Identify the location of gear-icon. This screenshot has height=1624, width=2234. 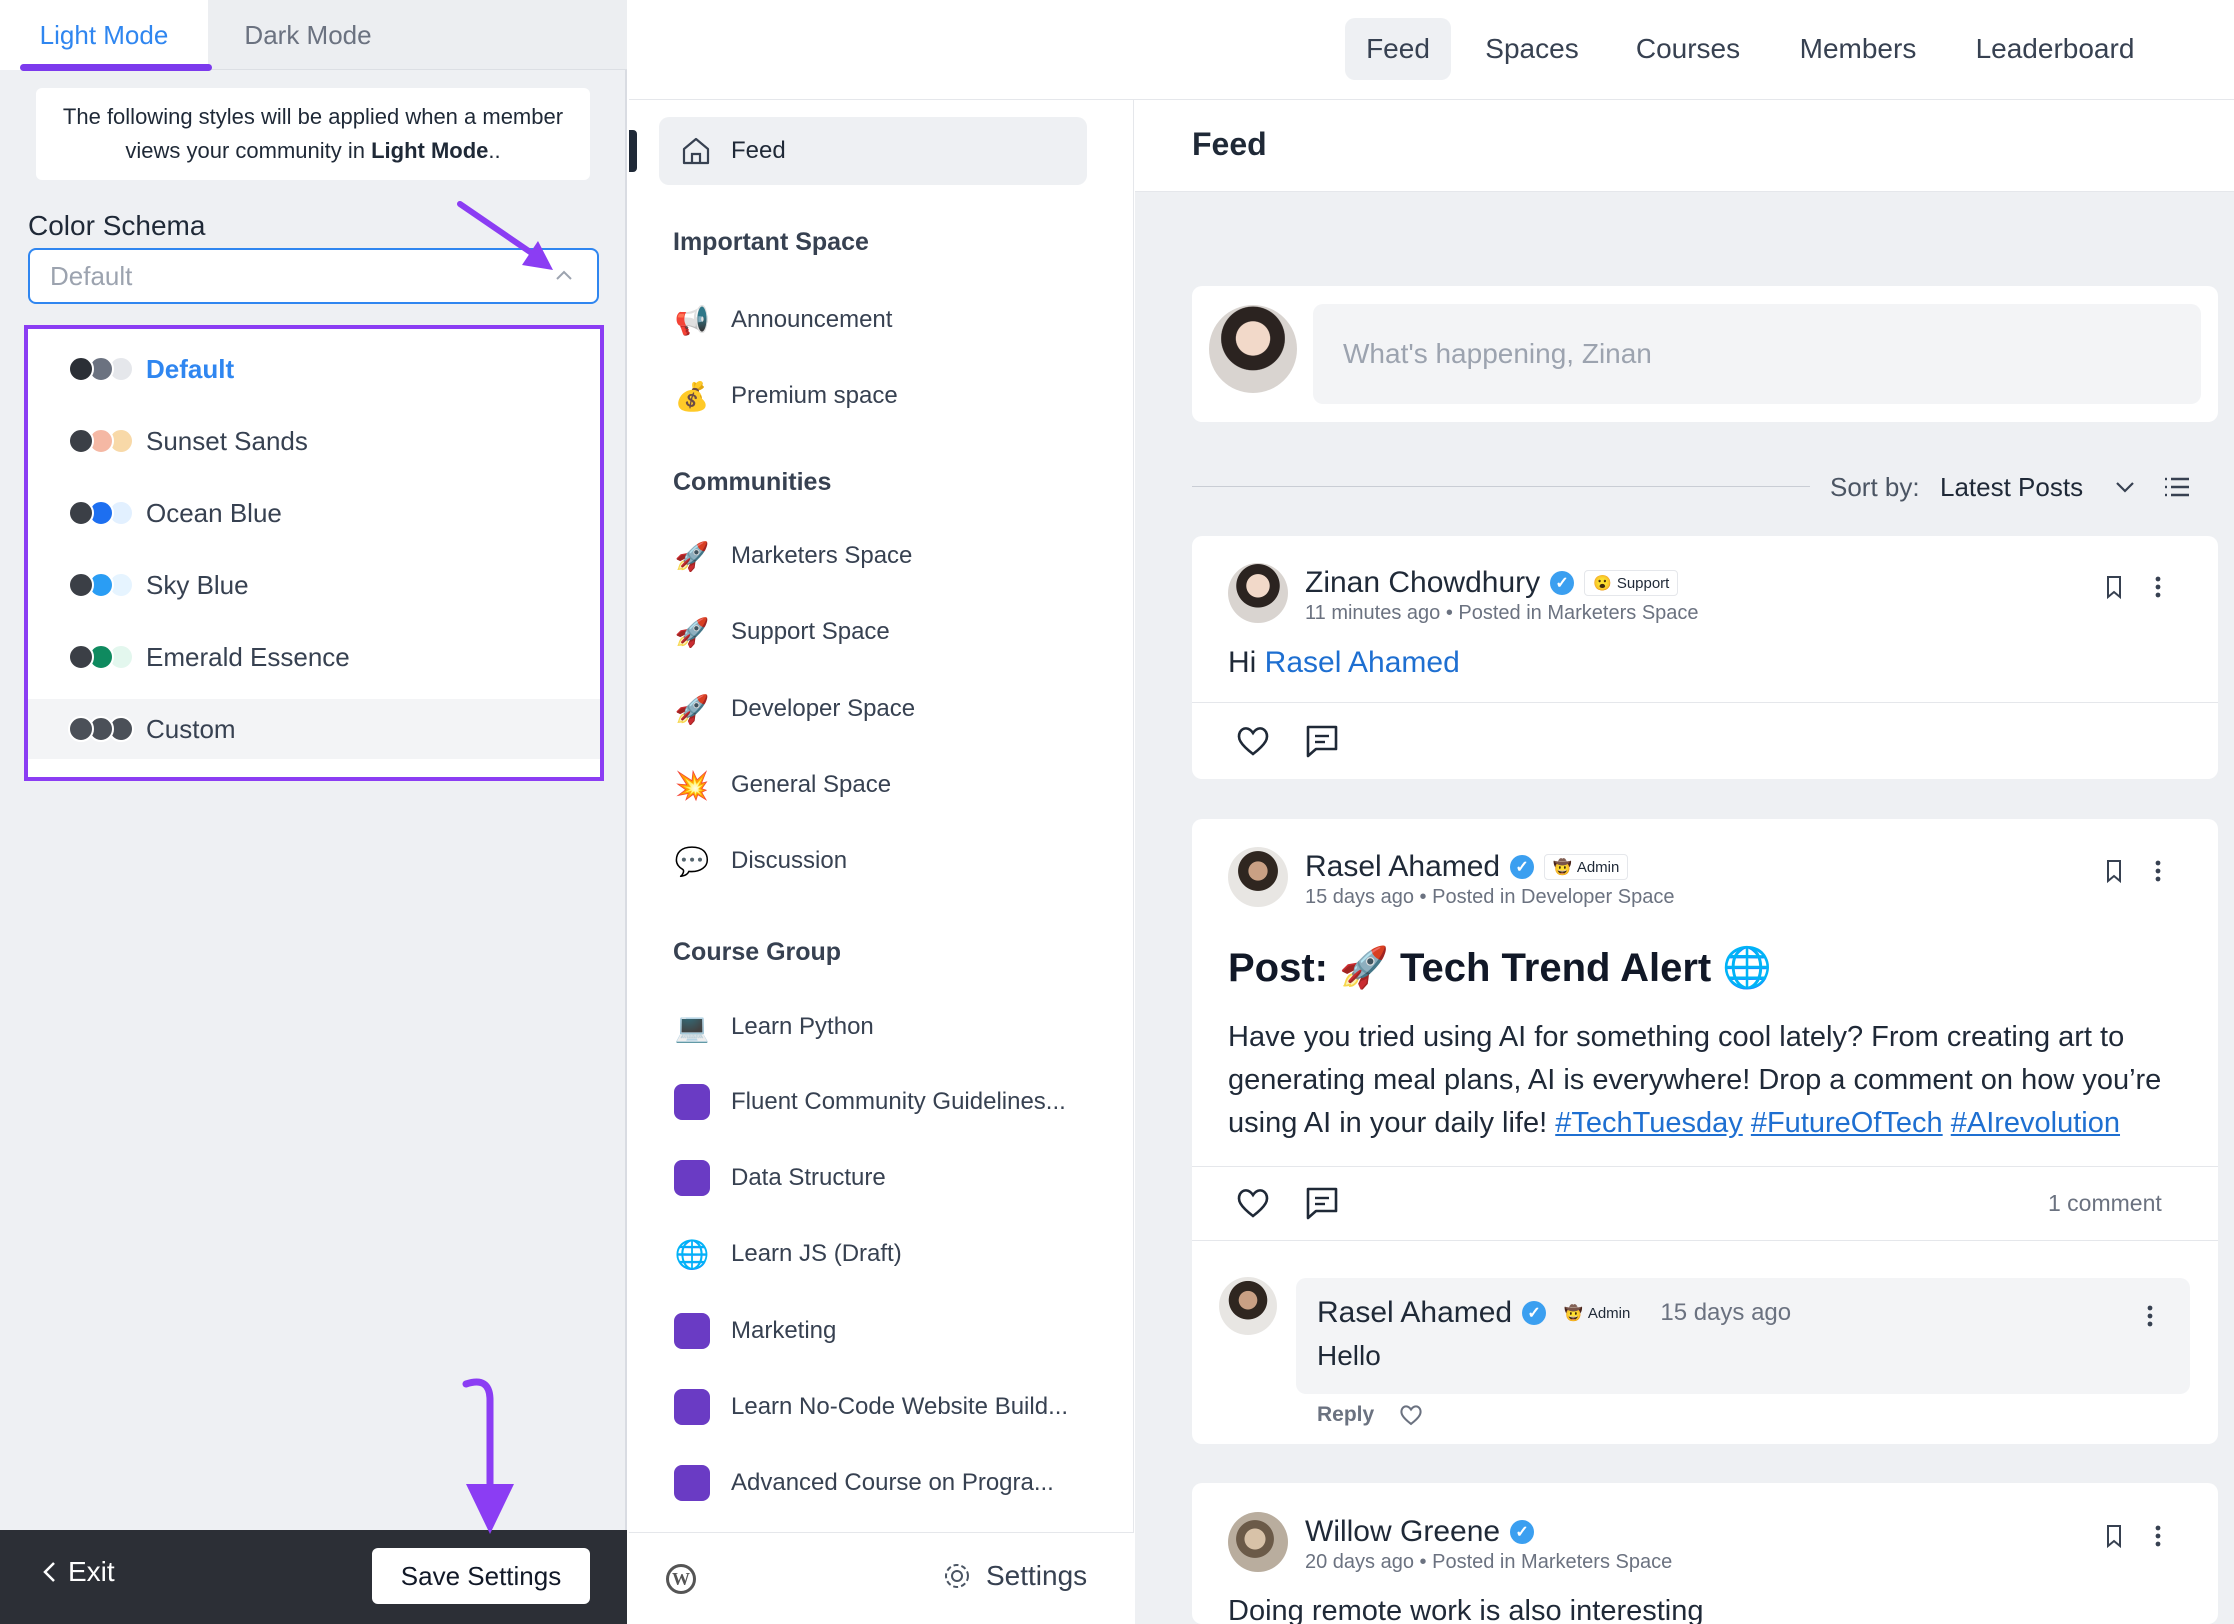
(957, 1576).